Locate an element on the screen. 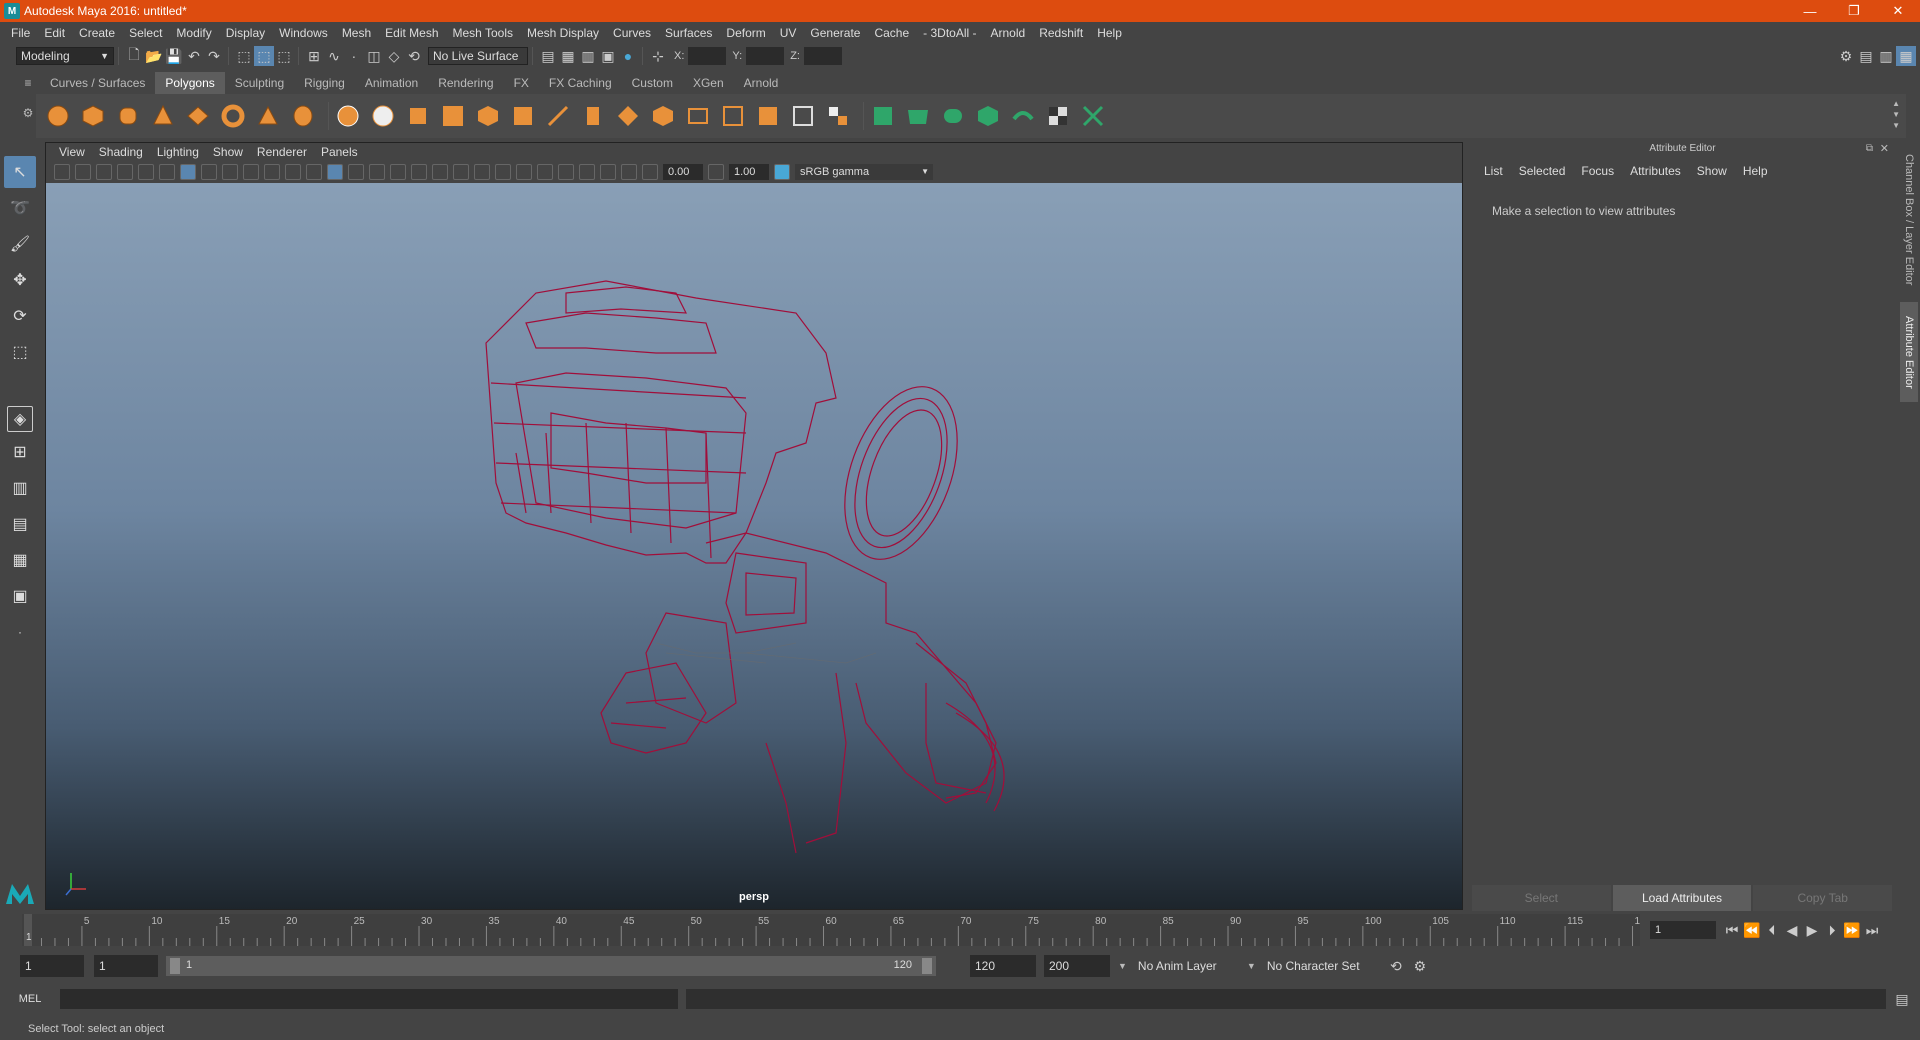 This screenshot has width=1920, height=1040. tool-settings-icon: ▥ is located at coordinates (1886, 56).